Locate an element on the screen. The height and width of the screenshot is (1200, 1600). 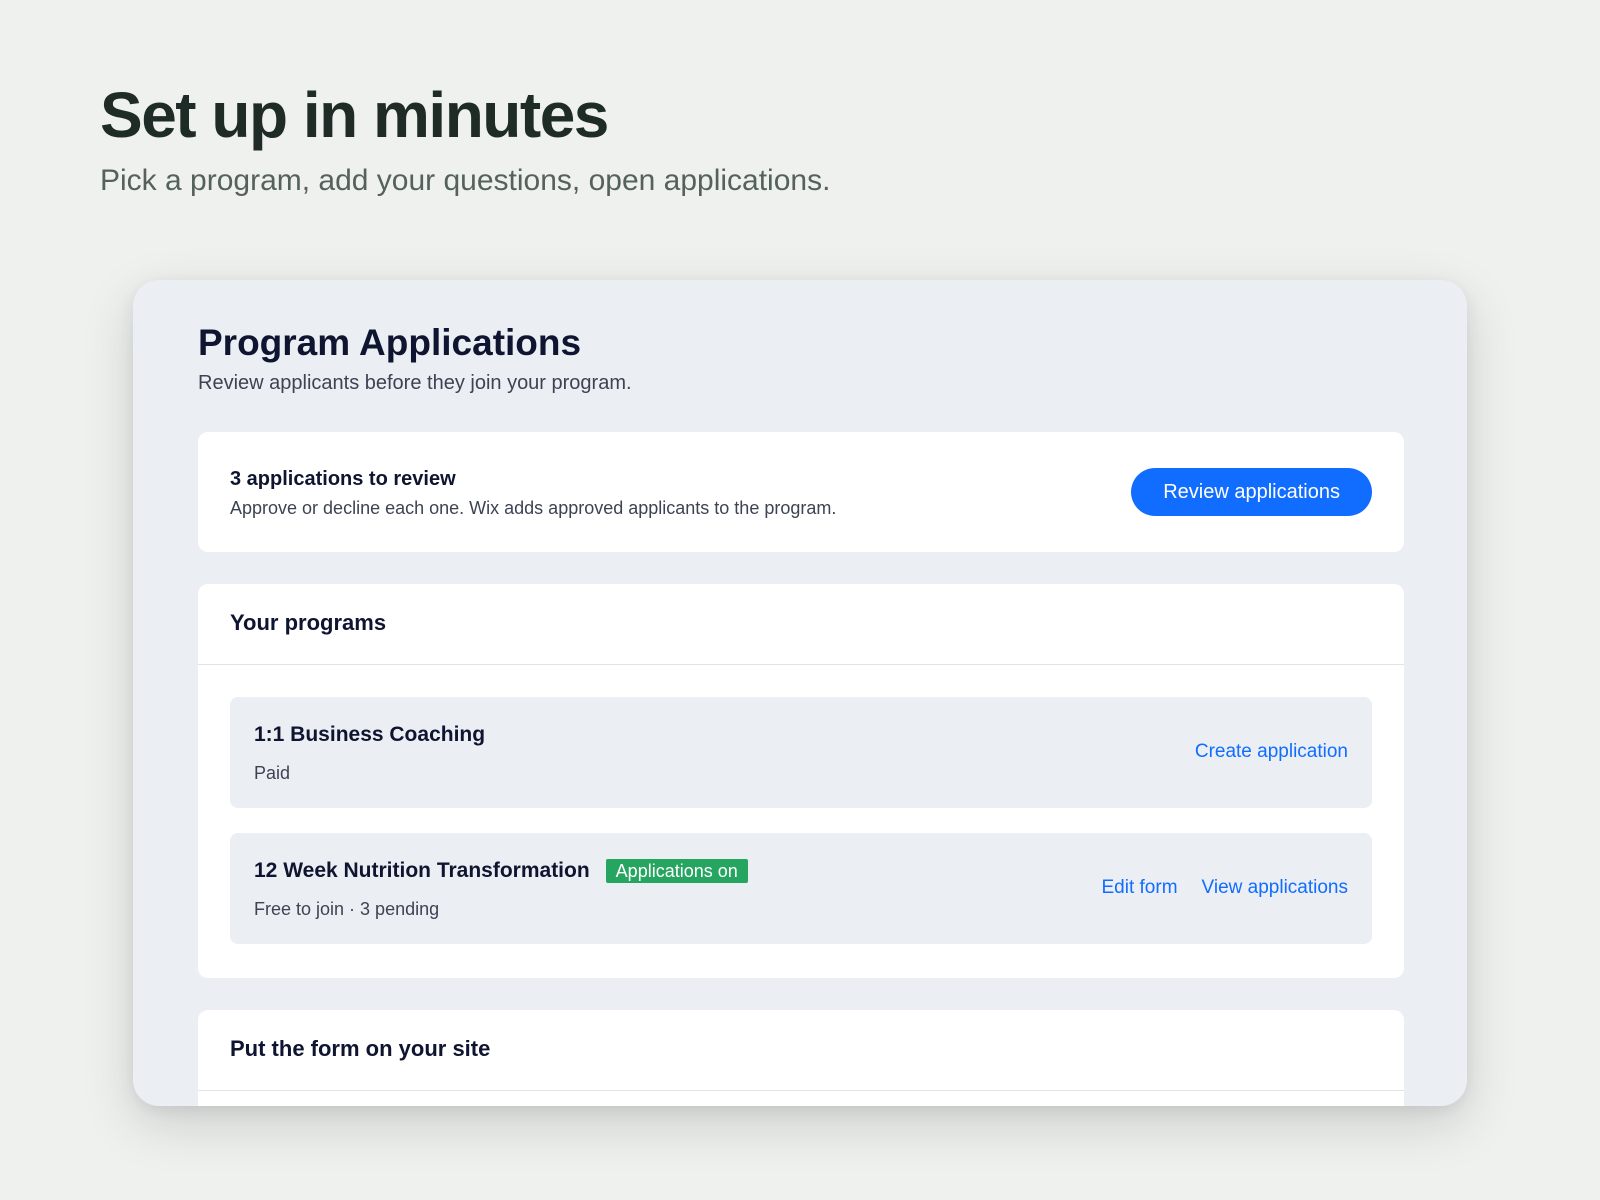
program-actions: Edit form View applications is located at coordinates (1225, 888).